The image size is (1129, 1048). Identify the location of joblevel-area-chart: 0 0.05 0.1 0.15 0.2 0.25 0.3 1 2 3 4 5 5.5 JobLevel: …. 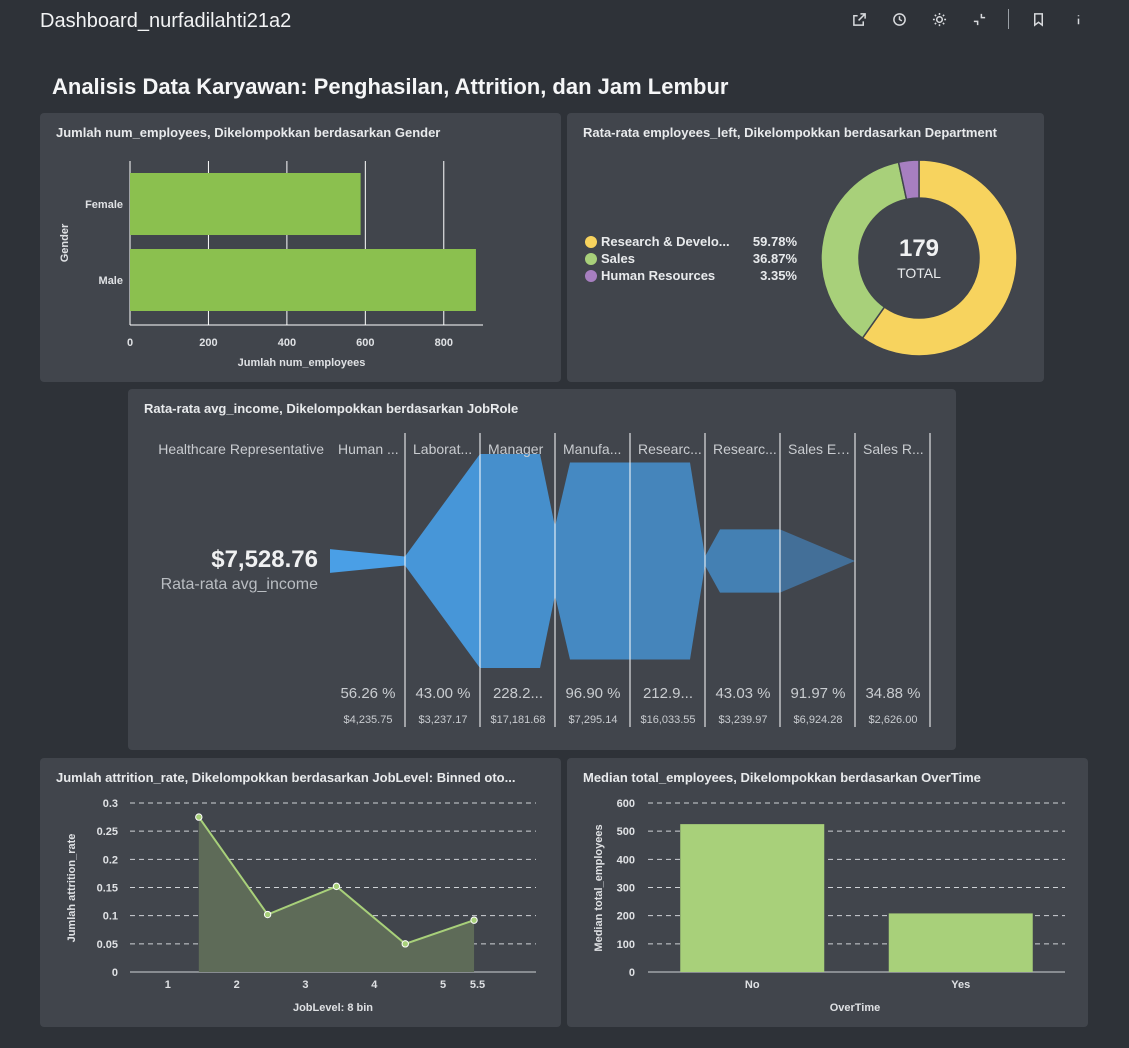
(301, 906).